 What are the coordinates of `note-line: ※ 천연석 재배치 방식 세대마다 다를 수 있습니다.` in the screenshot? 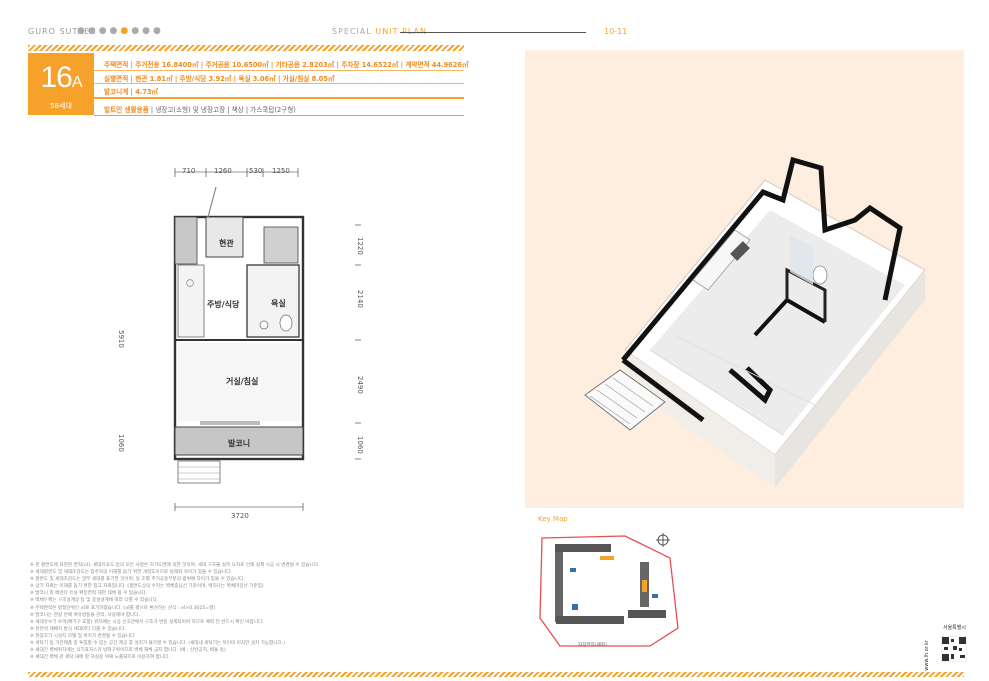 It's located at (78, 629).